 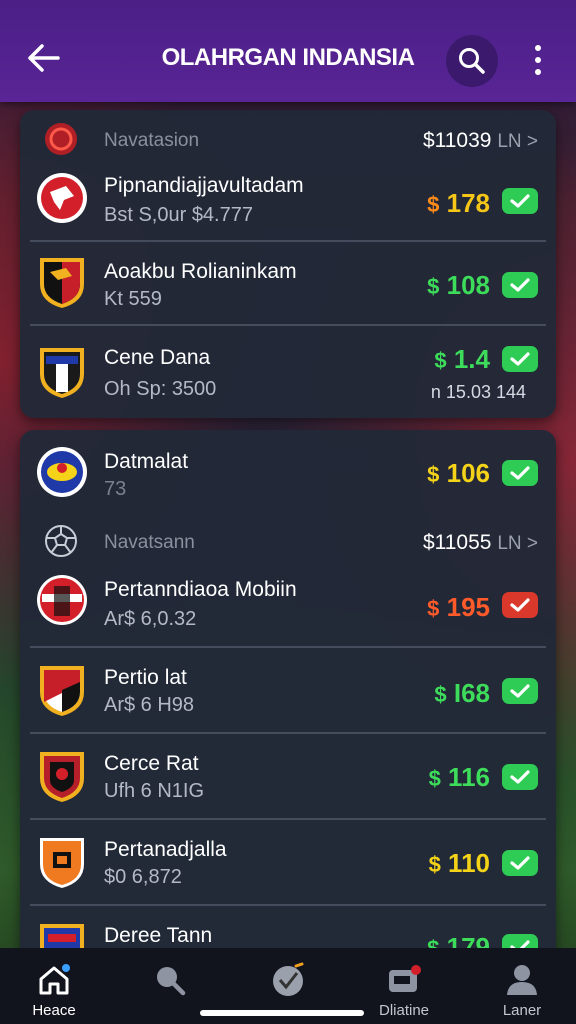 I want to click on match-detail: Oh Sp: 3500, so click(x=160, y=389).